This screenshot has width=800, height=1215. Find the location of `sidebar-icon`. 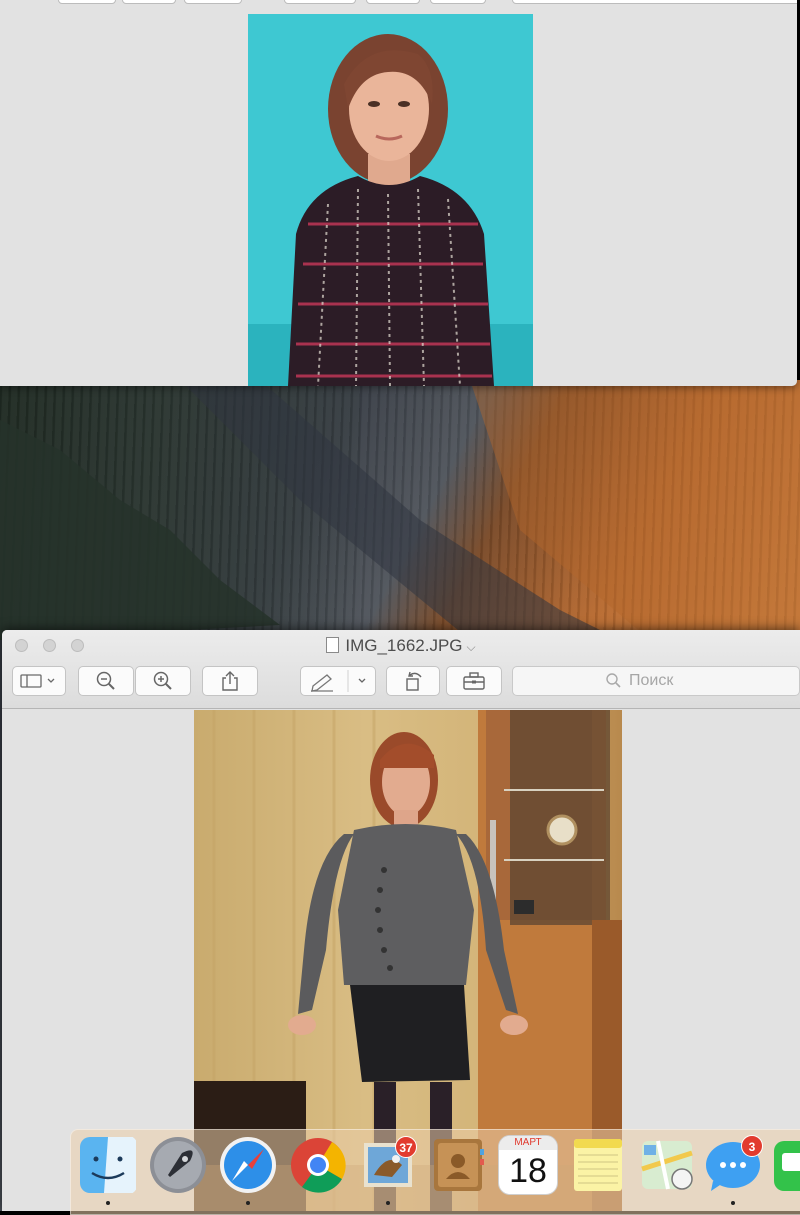

sidebar-icon is located at coordinates (37, 681).